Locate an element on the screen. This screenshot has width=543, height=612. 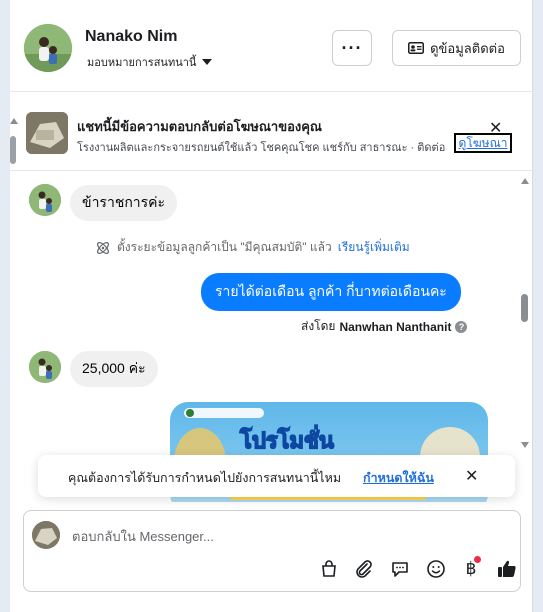
panel-scrollbar is located at coordinates (14, 142).